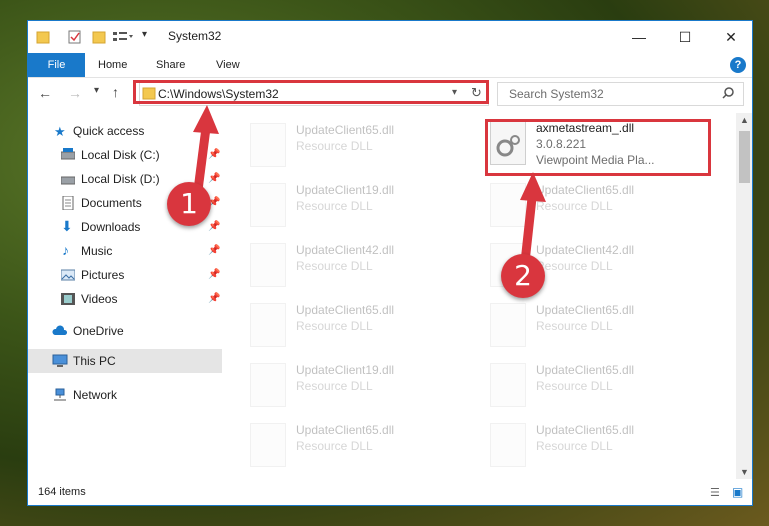 The image size is (769, 526). Describe the element at coordinates (523, 276) in the screenshot. I see `step-2-badge: 2` at that location.